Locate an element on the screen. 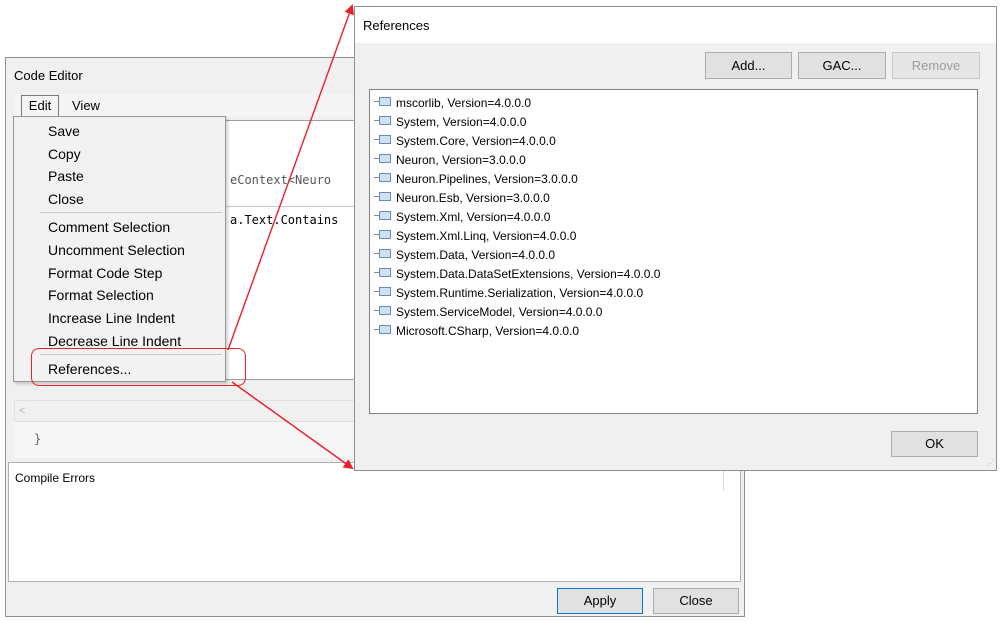  compile-errors-label: Compile Errors is located at coordinates (55, 478).